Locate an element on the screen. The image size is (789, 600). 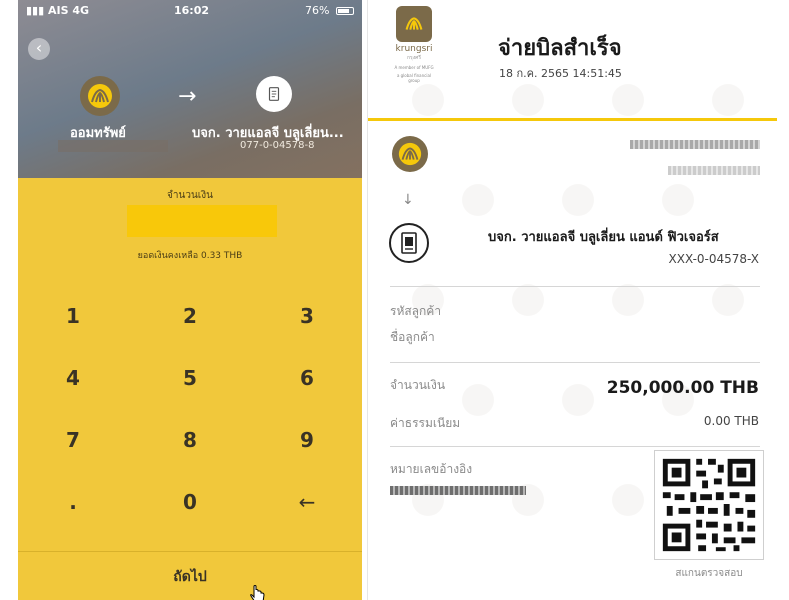
reference-number-blurred is located at coordinates (458, 490).